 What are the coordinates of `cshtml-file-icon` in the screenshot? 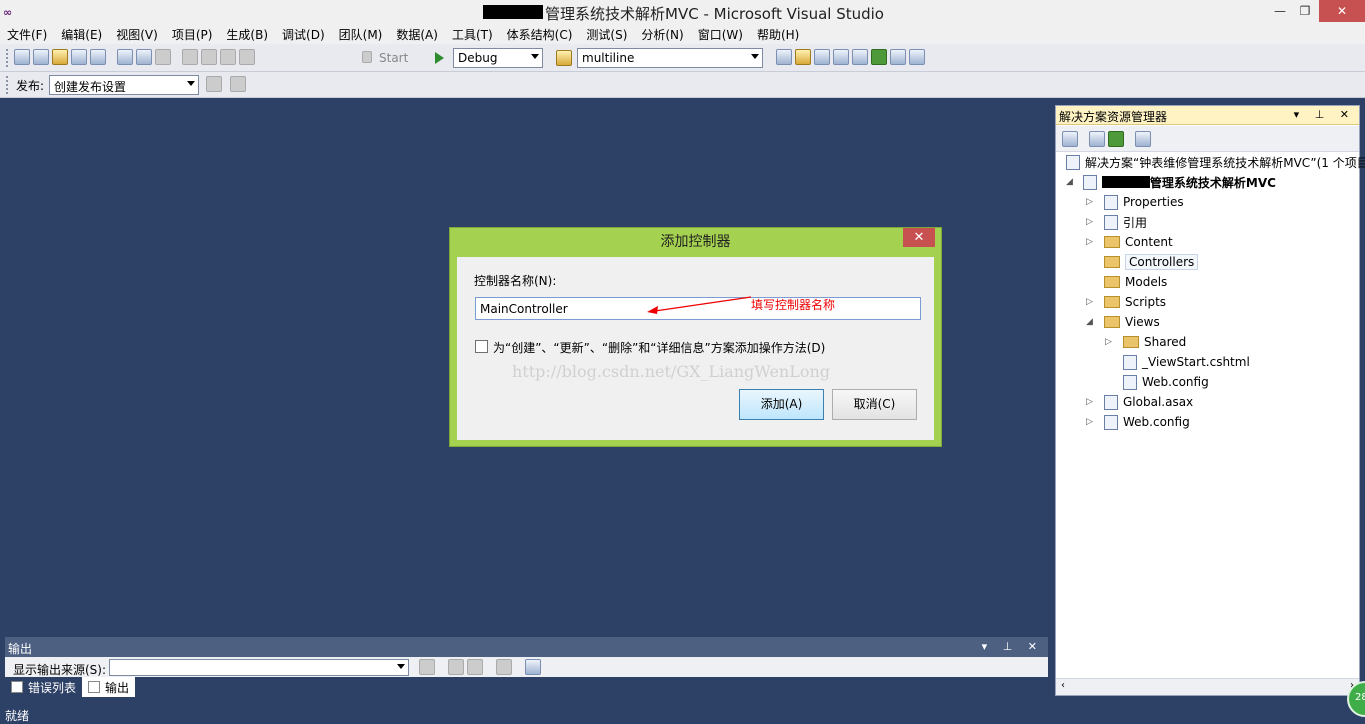 It's located at (1130, 362).